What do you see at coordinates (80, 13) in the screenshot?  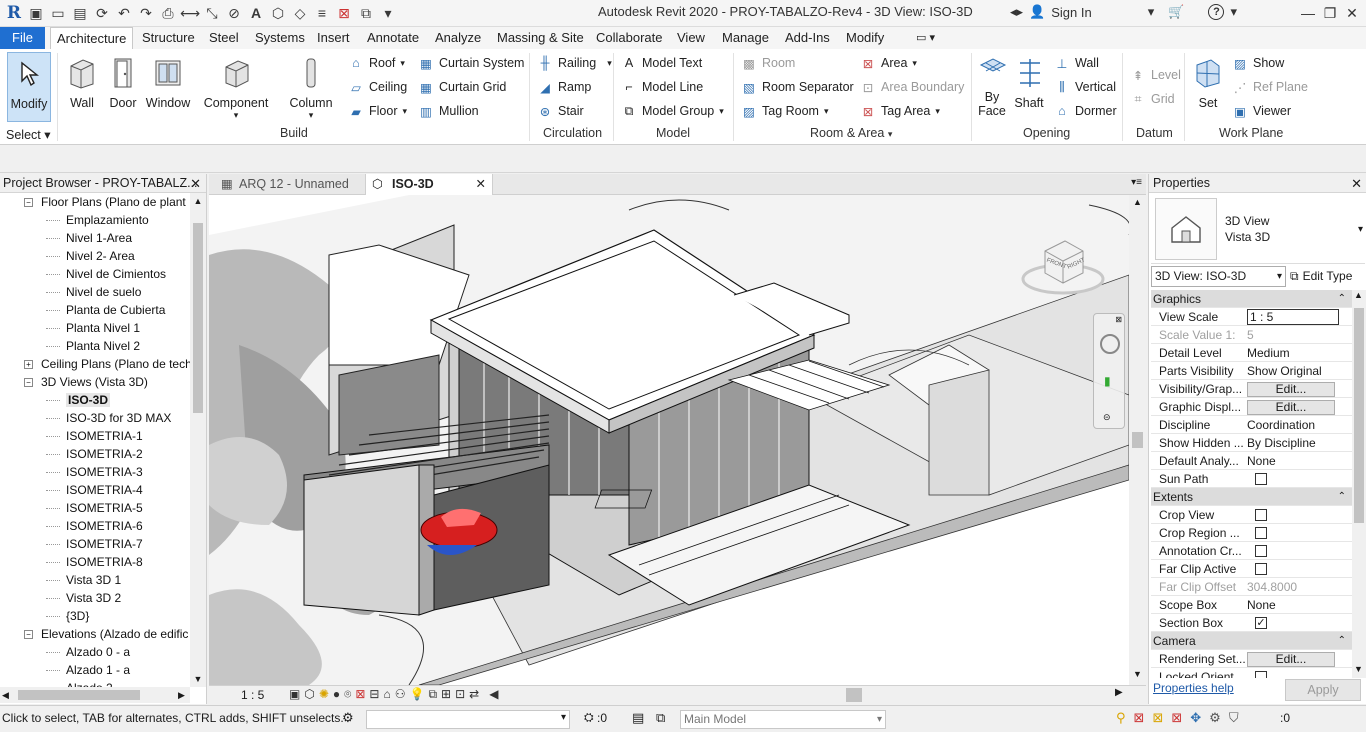 I see `save-icon: ▤` at bounding box center [80, 13].